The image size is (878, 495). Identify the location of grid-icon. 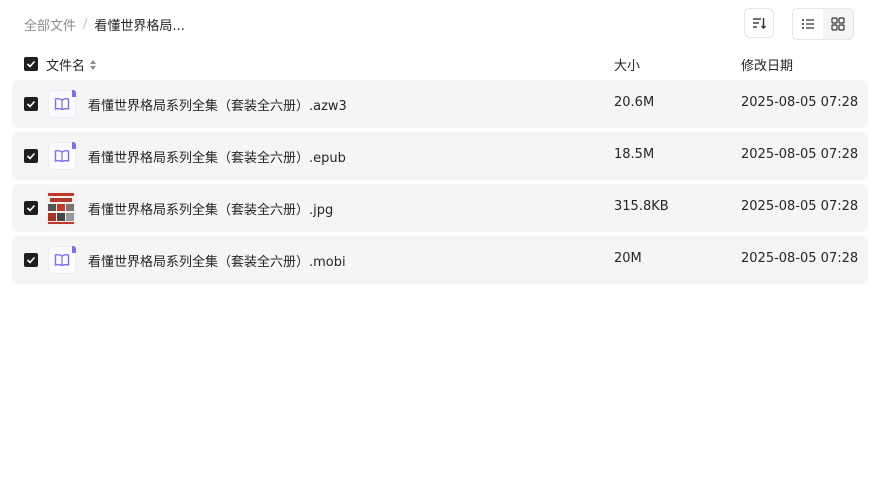
(838, 24).